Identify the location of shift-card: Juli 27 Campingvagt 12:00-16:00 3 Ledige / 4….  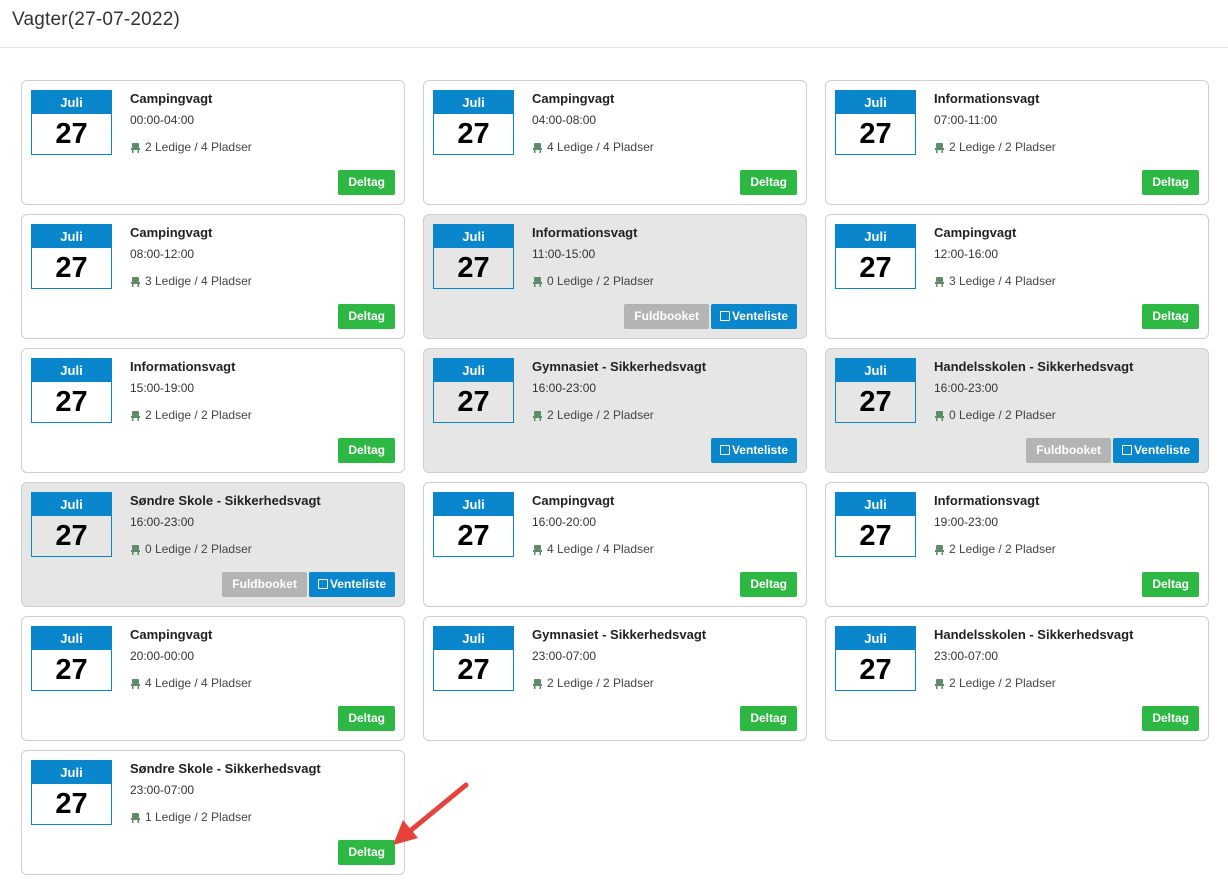
(1017, 276).